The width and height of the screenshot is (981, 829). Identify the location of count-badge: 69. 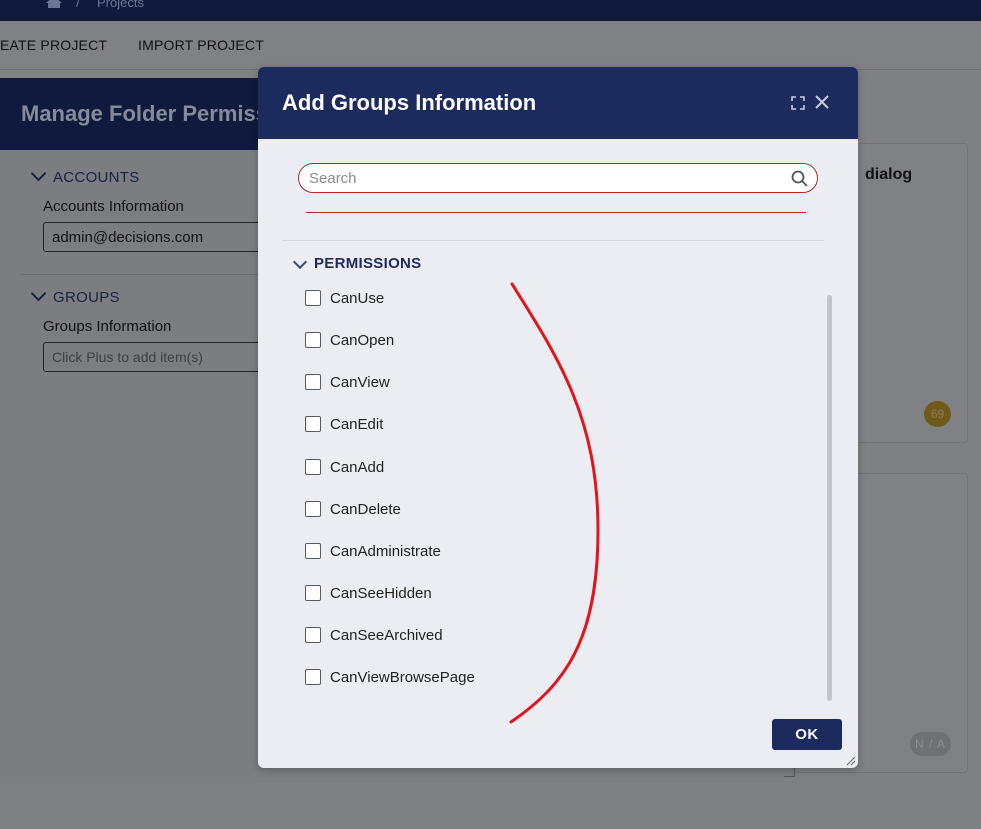
(937, 414).